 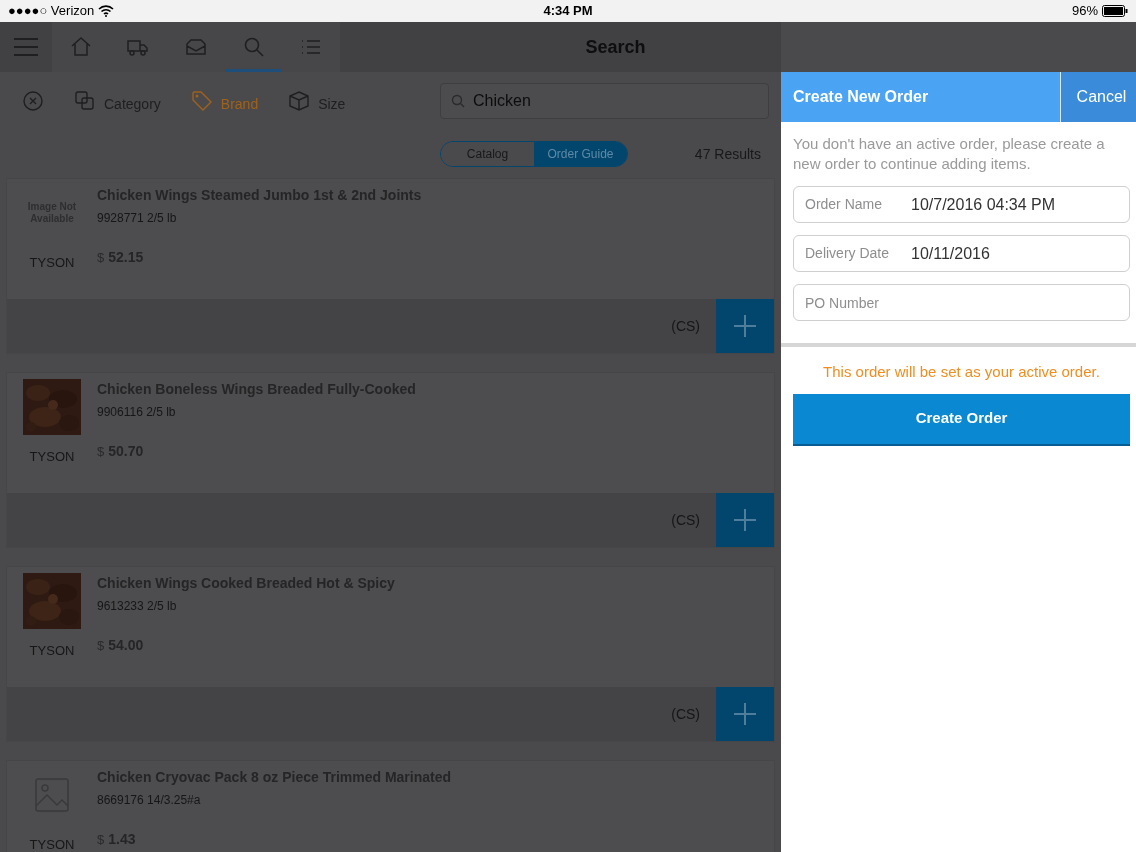 I want to click on filter-button: Brand, so click(x=224, y=101).